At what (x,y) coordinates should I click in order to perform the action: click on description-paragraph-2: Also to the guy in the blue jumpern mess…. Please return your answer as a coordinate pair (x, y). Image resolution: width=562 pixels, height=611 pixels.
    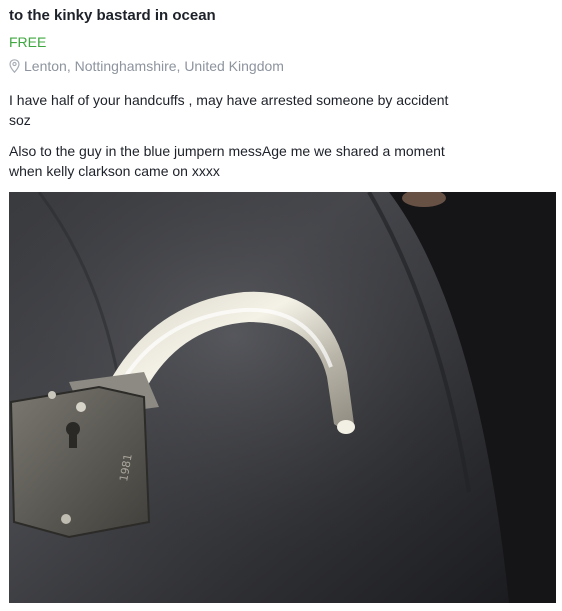
    Looking at the image, I should click on (281, 161).